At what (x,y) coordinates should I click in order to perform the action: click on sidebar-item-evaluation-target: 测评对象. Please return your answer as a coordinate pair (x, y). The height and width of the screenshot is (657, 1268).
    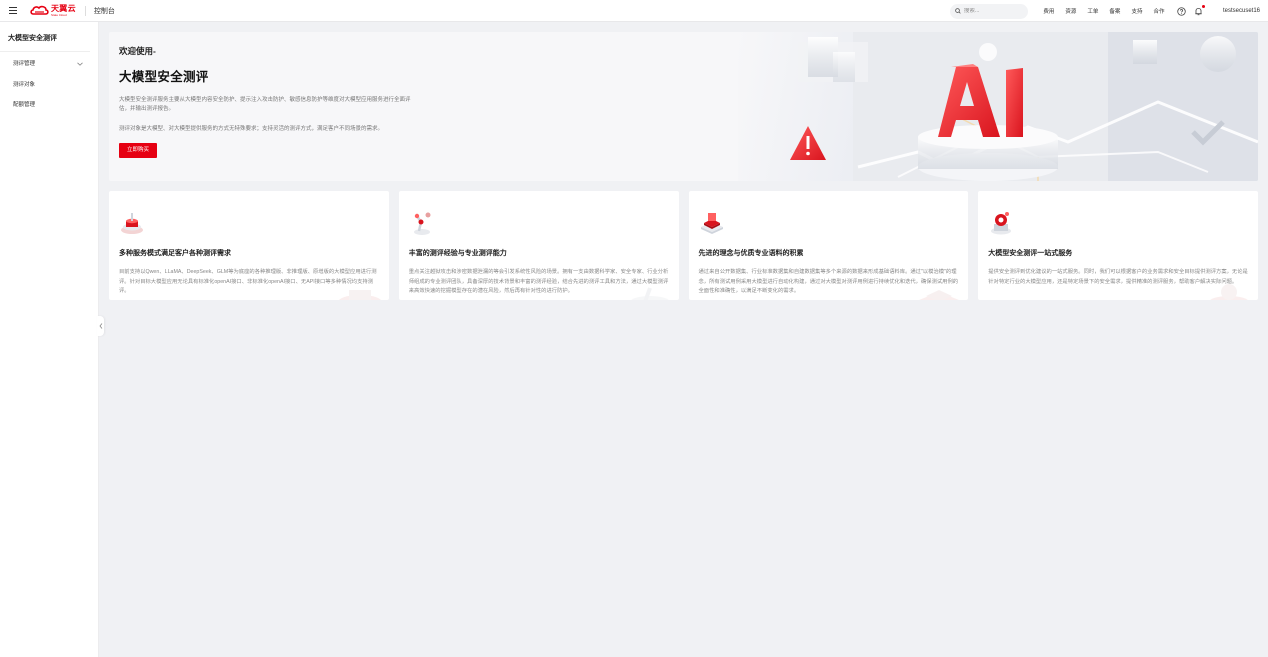
    Looking at the image, I should click on (49, 85).